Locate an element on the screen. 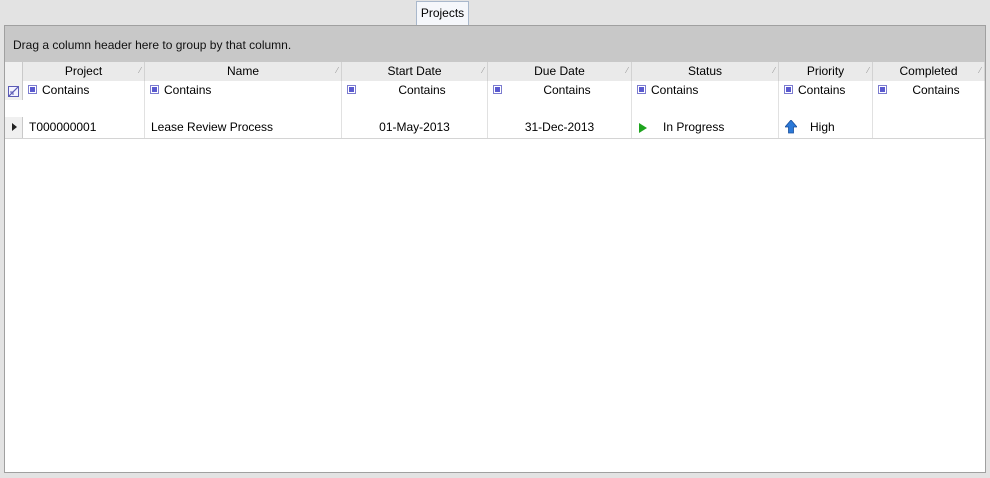  column-header-label: Priority is located at coordinates (825, 71).